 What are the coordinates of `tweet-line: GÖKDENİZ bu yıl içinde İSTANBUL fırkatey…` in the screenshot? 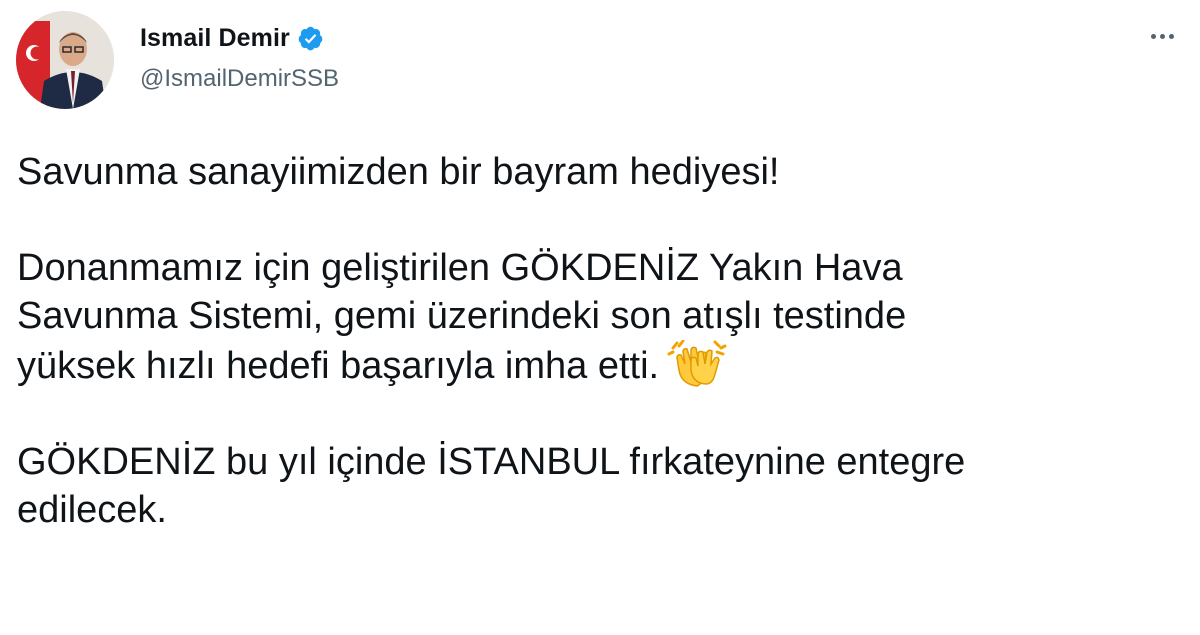 It's located at (491, 462).